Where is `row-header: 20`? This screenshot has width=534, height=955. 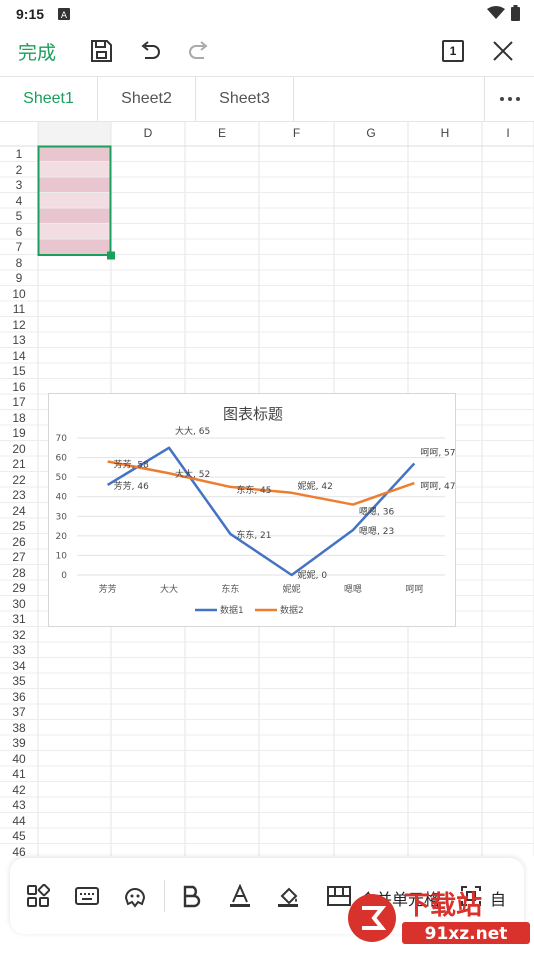 row-header: 20 is located at coordinates (19, 450).